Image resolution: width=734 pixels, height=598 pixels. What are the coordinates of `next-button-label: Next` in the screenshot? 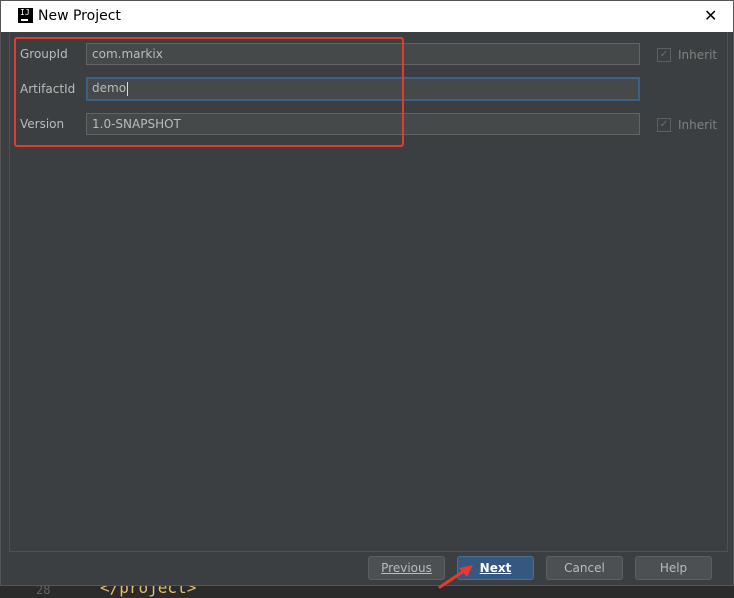 It's located at (495, 568).